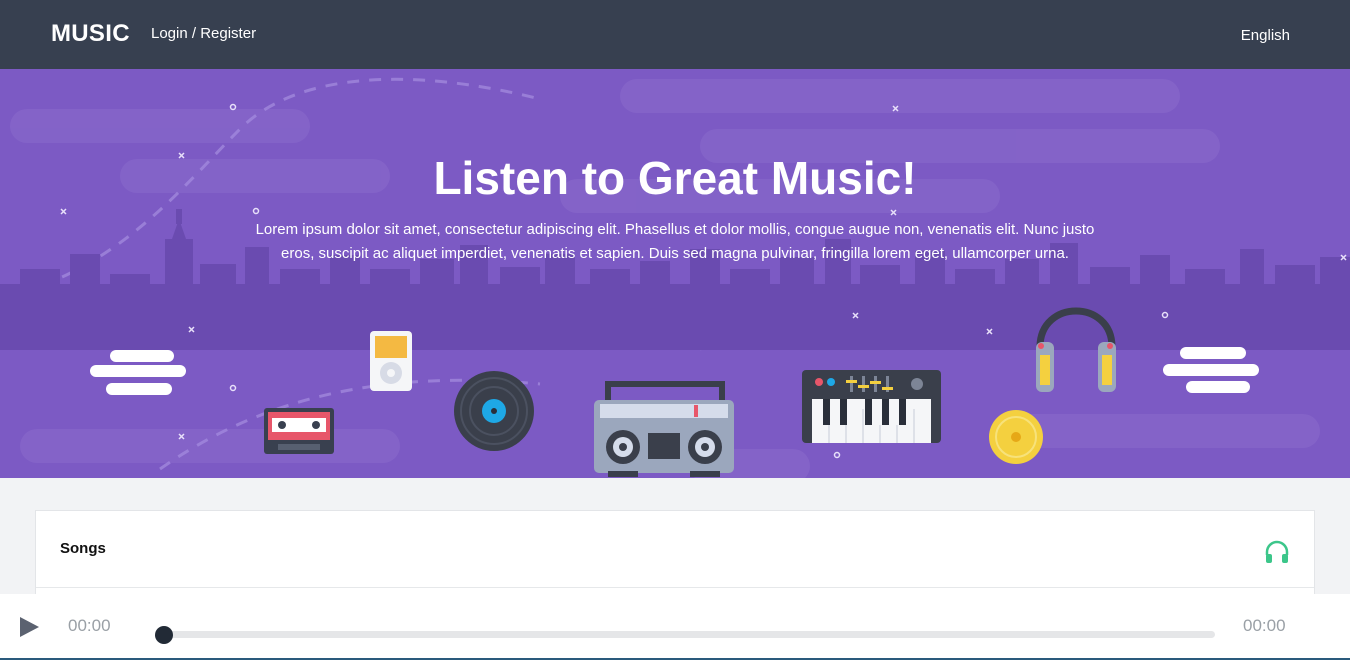 The image size is (1350, 660). What do you see at coordinates (675, 178) in the screenshot?
I see `hero-title: Listen to Great Music!` at bounding box center [675, 178].